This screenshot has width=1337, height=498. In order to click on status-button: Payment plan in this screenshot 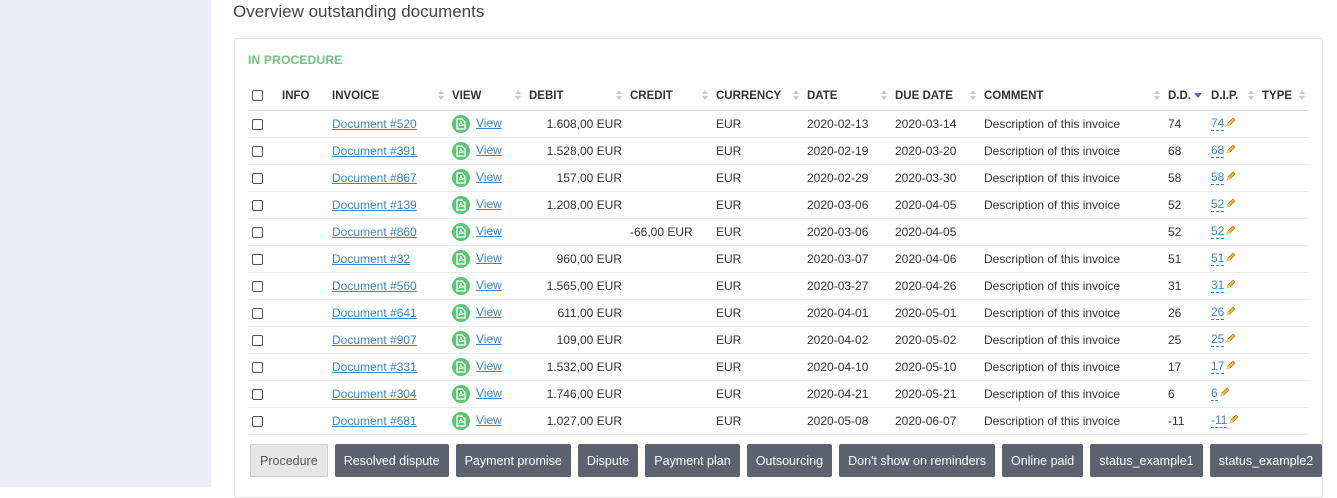, I will do `click(692, 460)`.